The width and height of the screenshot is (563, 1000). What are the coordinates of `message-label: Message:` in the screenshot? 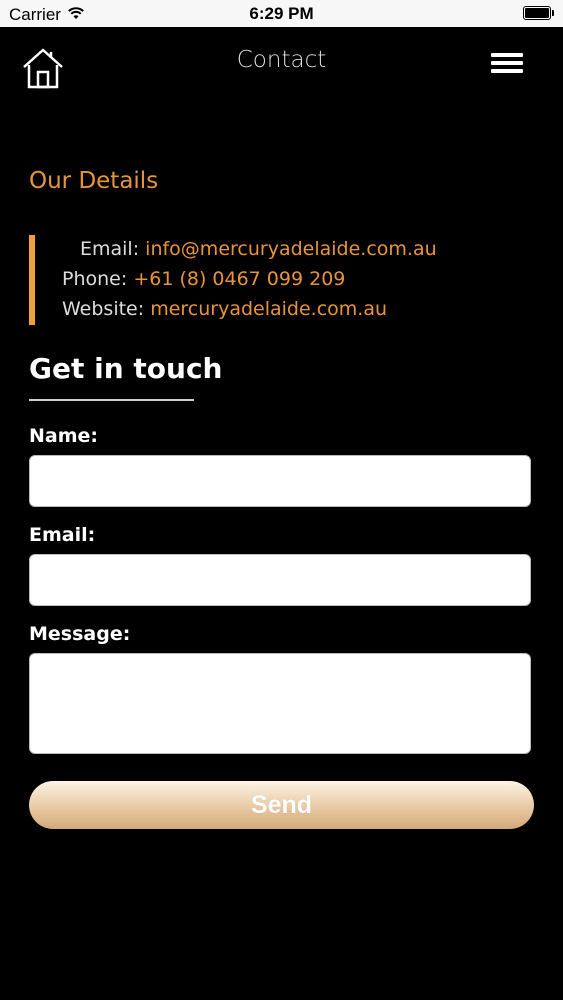 It's located at (80, 634).